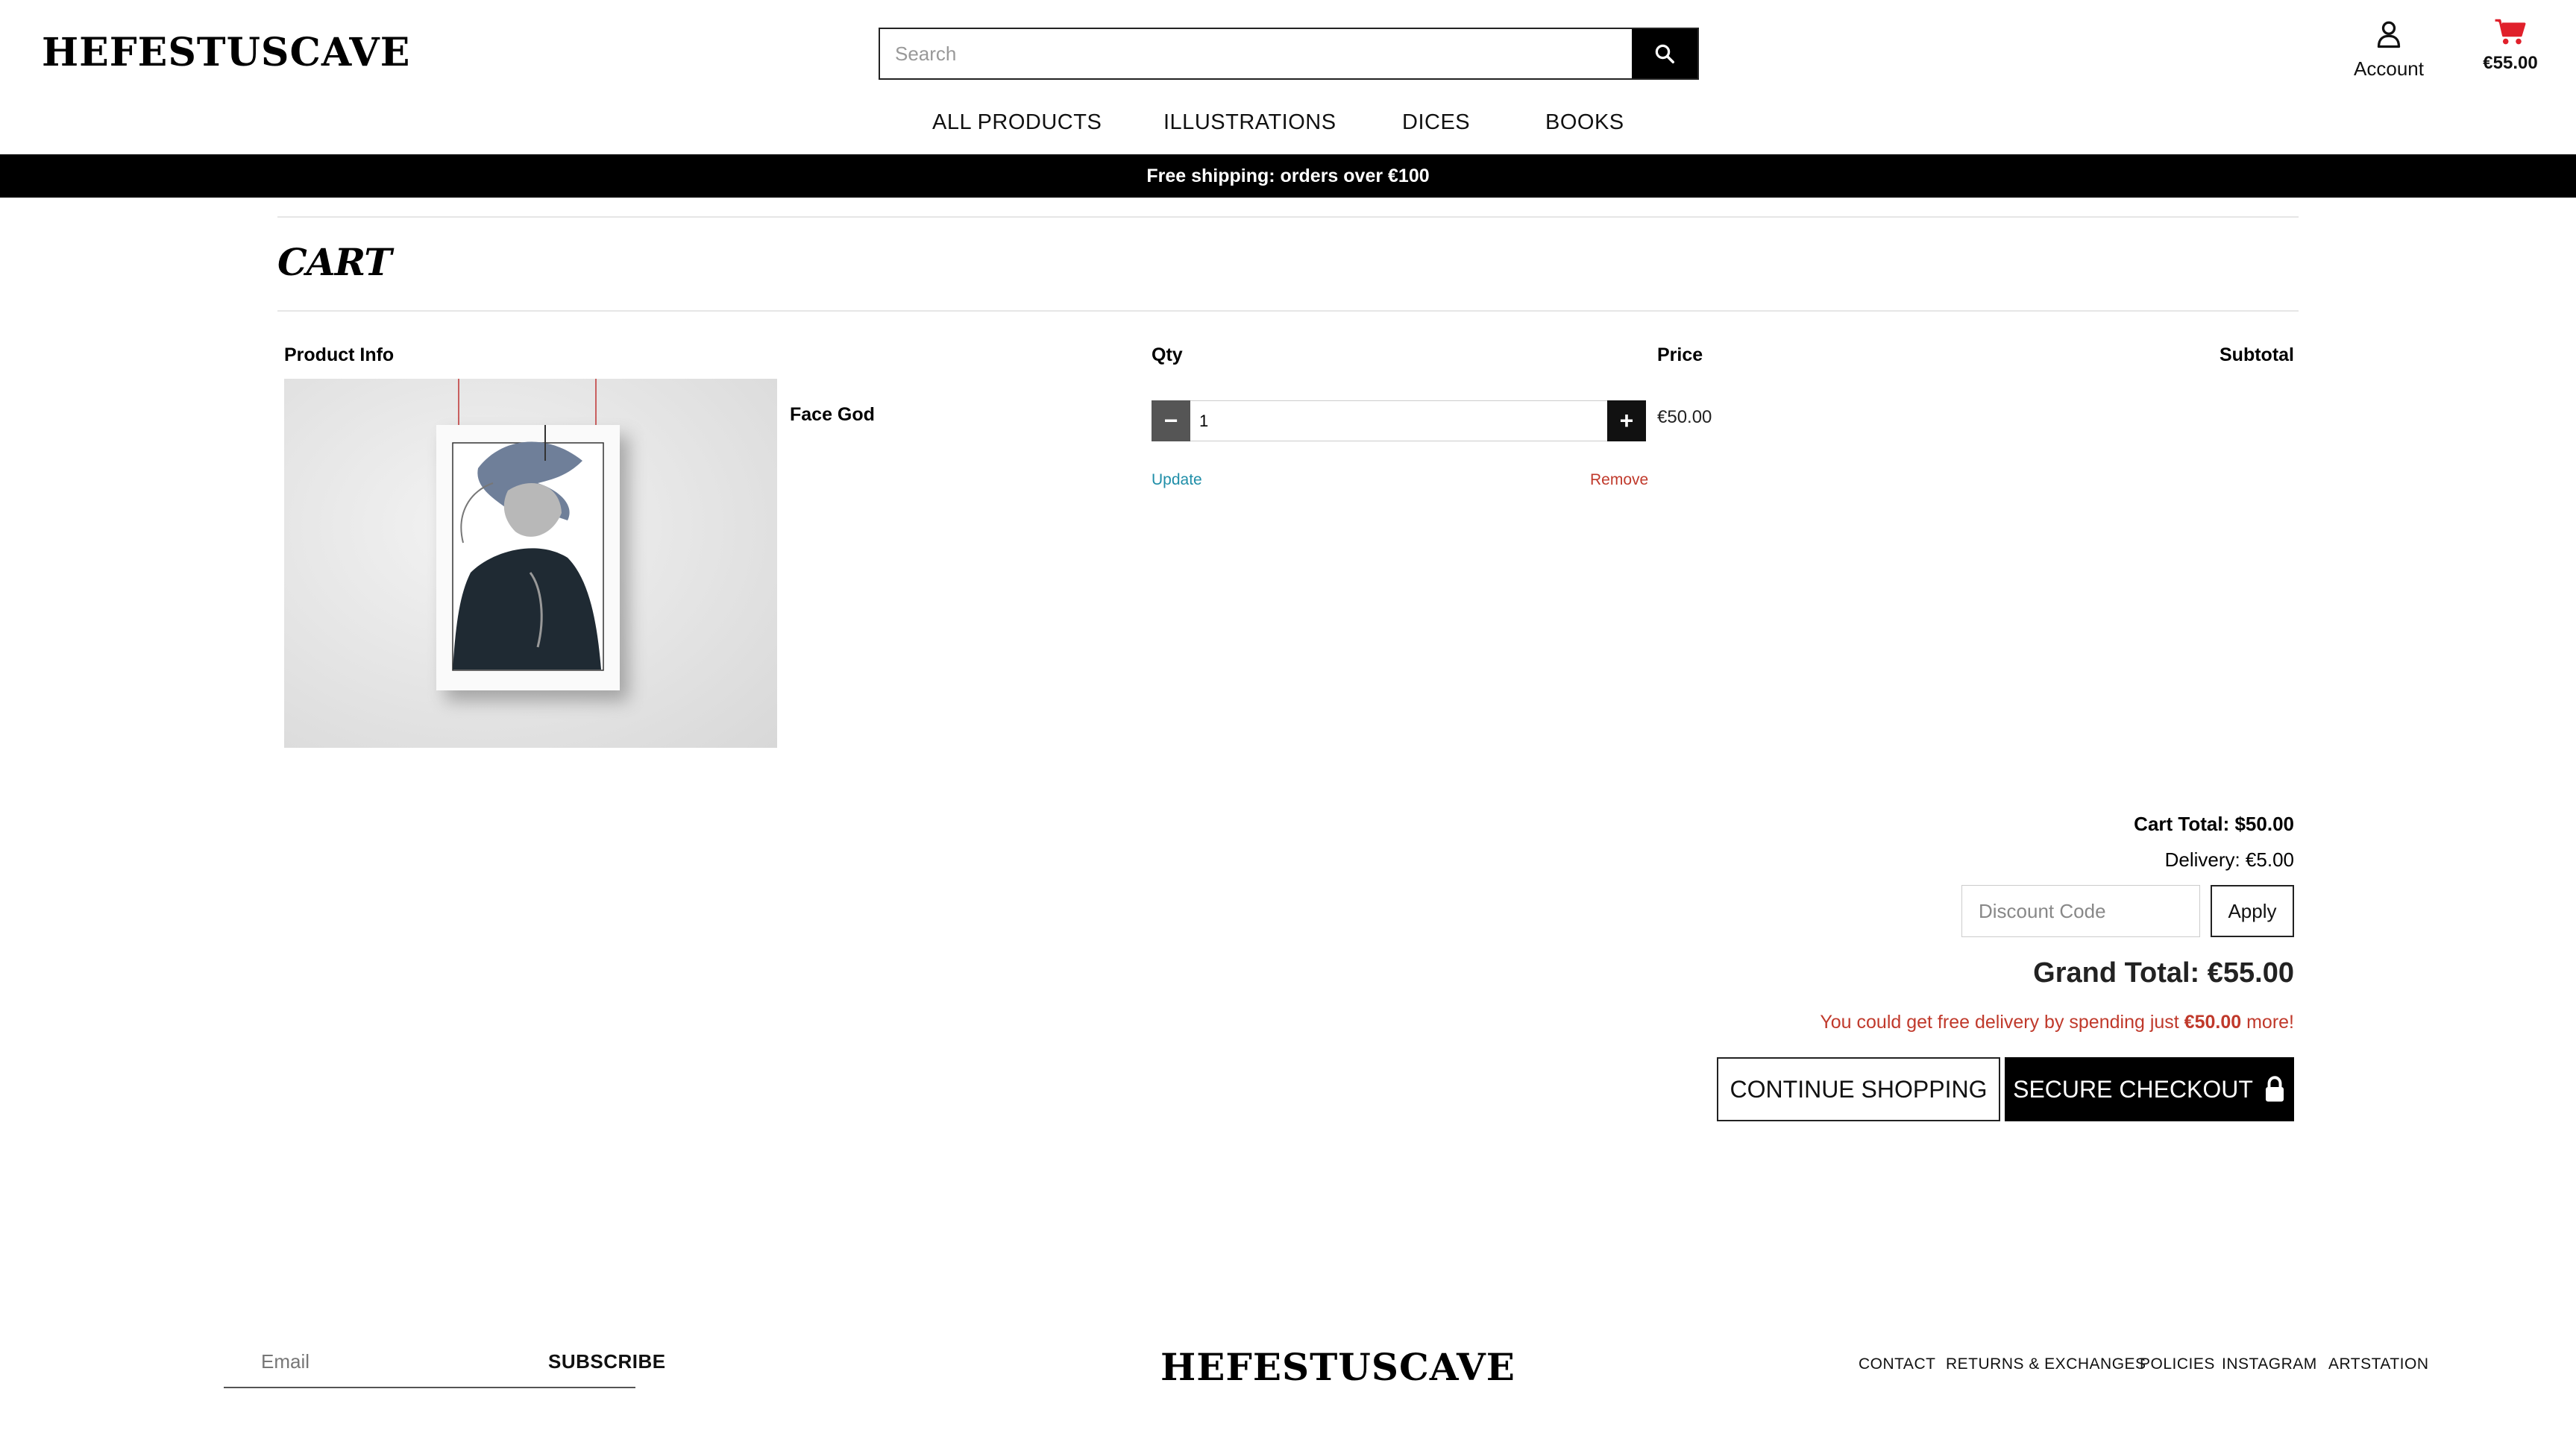 Image resolution: width=2576 pixels, height=1430 pixels. I want to click on quantity-input, so click(1399, 421).